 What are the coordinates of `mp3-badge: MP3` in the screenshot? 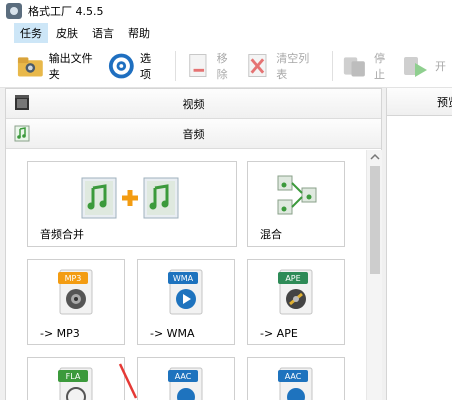 It's located at (73, 278).